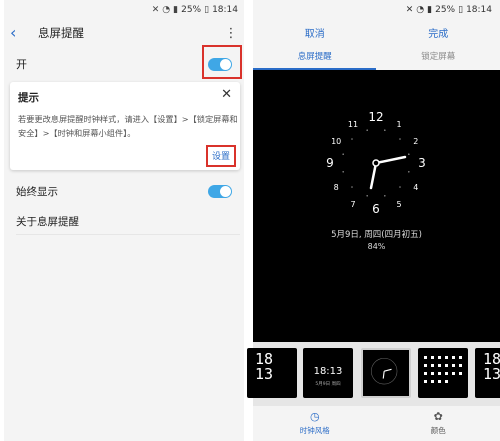  Describe the element at coordinates (226, 94) in the screenshot. I see `close-icon: ✕` at that location.